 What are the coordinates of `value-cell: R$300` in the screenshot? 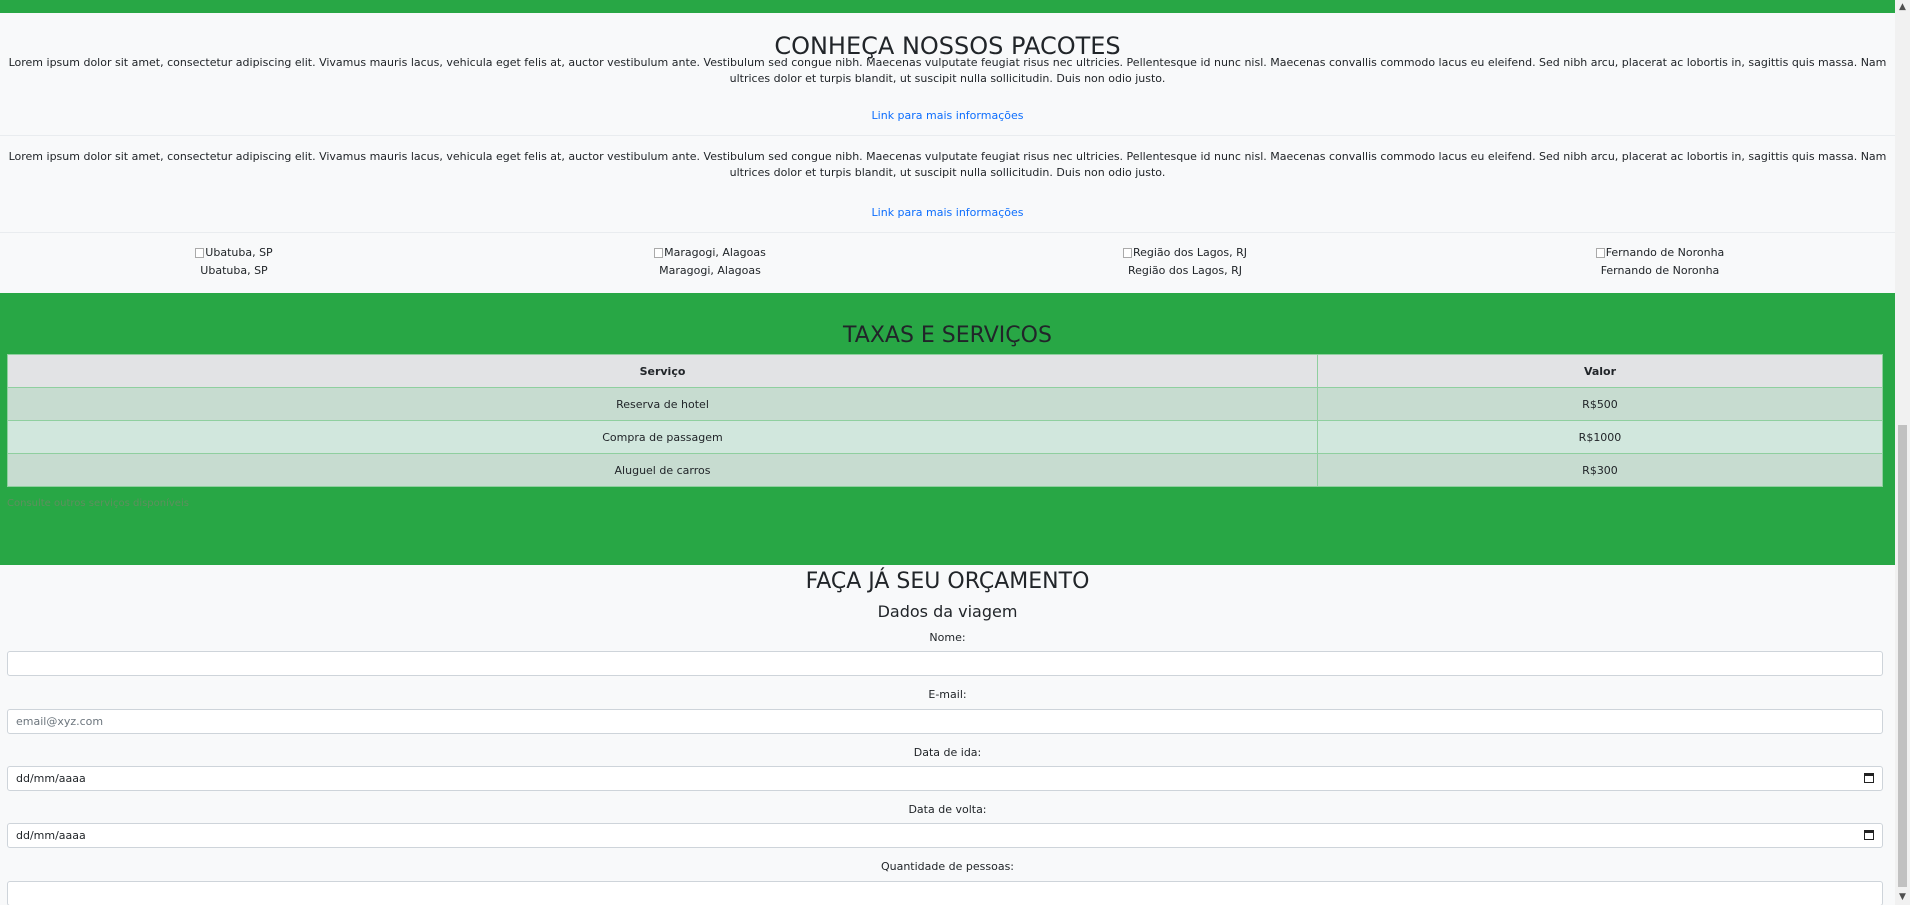 It's located at (1600, 470).